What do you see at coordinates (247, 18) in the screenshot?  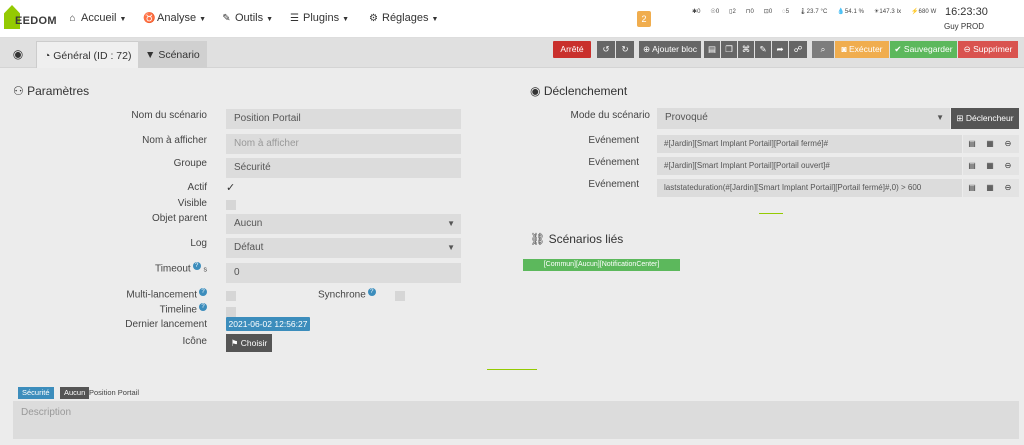 I see `menu-outils: ✎ Outils ▼` at bounding box center [247, 18].